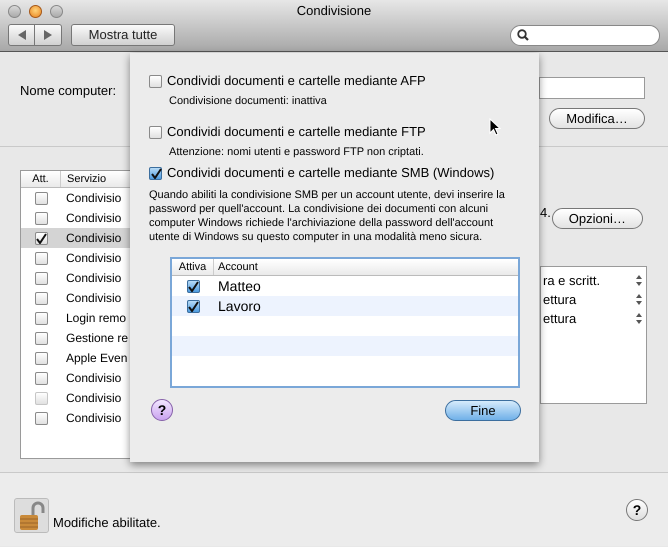  I want to click on search-icon, so click(523, 35).